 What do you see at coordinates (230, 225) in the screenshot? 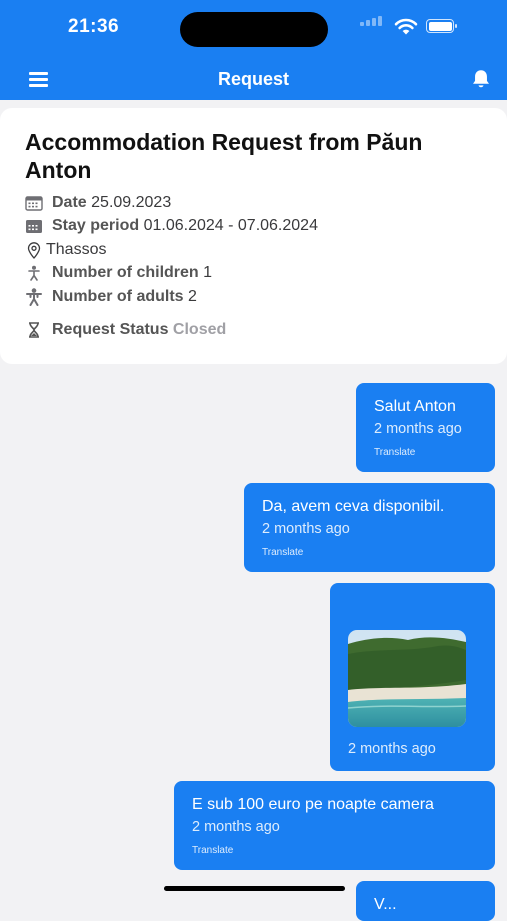
I see `stay-period-value: 01.06.2024 - 07.06.2024` at bounding box center [230, 225].